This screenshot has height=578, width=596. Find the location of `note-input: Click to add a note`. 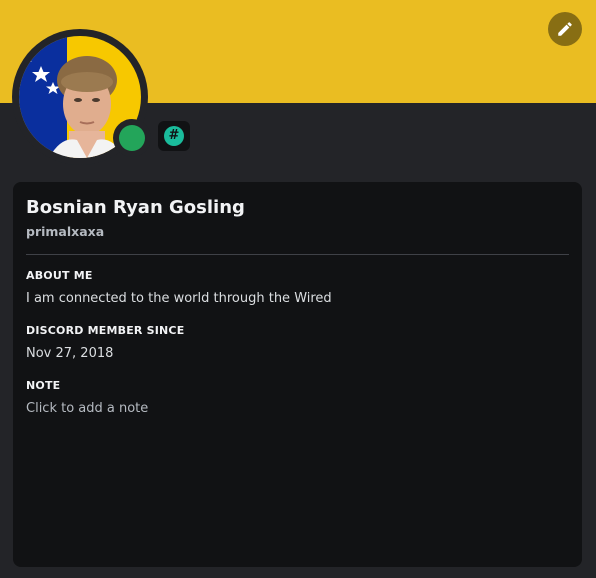

note-input: Click to add a note is located at coordinates (297, 409).